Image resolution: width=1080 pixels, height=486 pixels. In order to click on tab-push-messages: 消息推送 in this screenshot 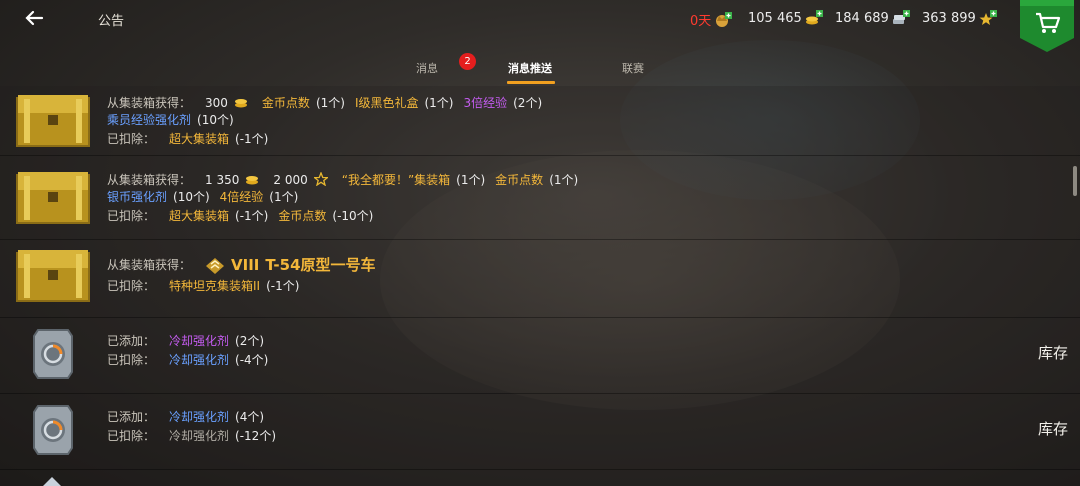, I will do `click(530, 68)`.